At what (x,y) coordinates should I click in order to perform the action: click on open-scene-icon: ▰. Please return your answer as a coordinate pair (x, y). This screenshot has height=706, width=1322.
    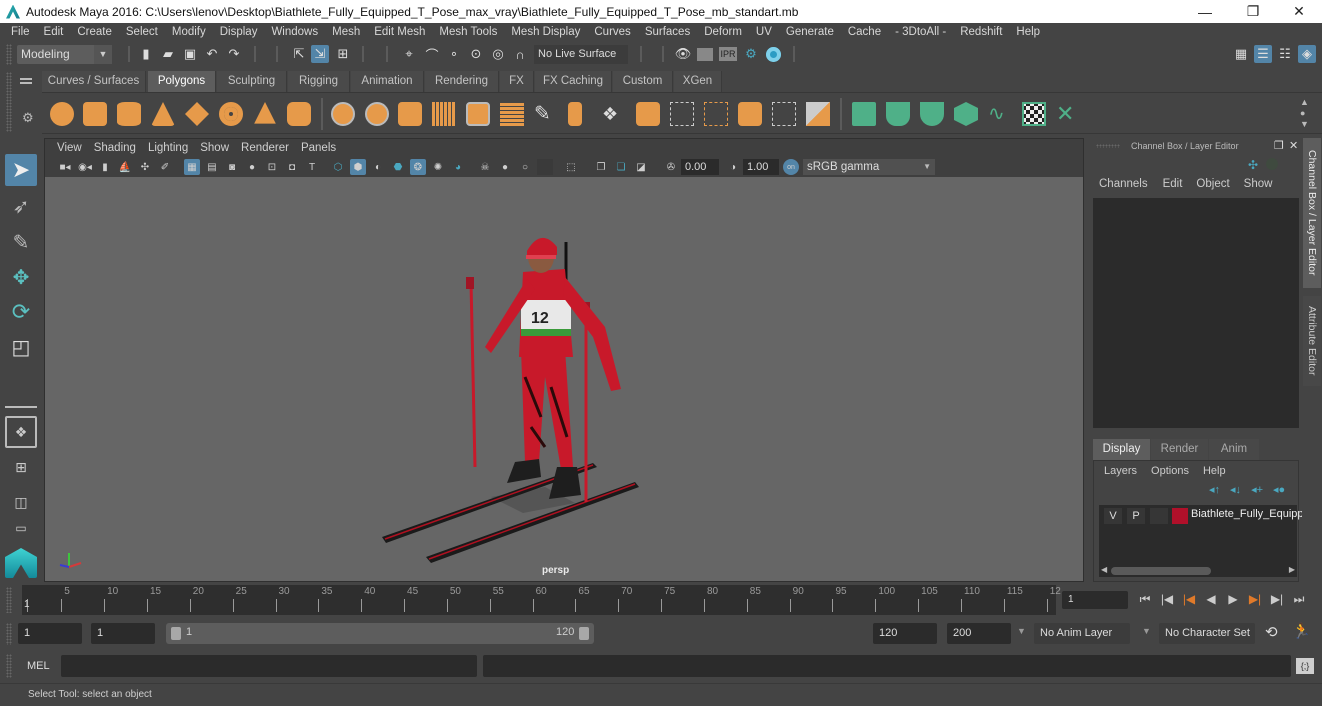
    Looking at the image, I should click on (168, 54).